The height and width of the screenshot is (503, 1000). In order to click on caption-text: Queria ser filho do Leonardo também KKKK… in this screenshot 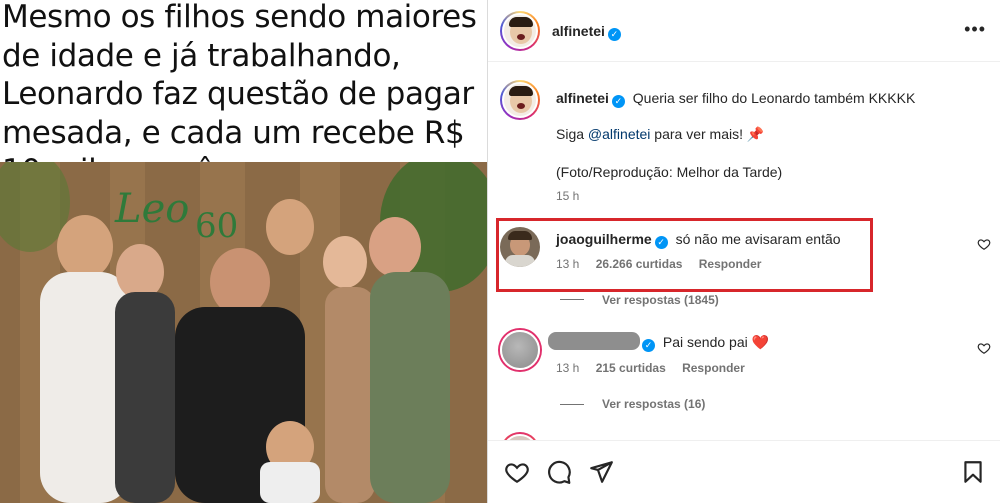, I will do `click(774, 98)`.